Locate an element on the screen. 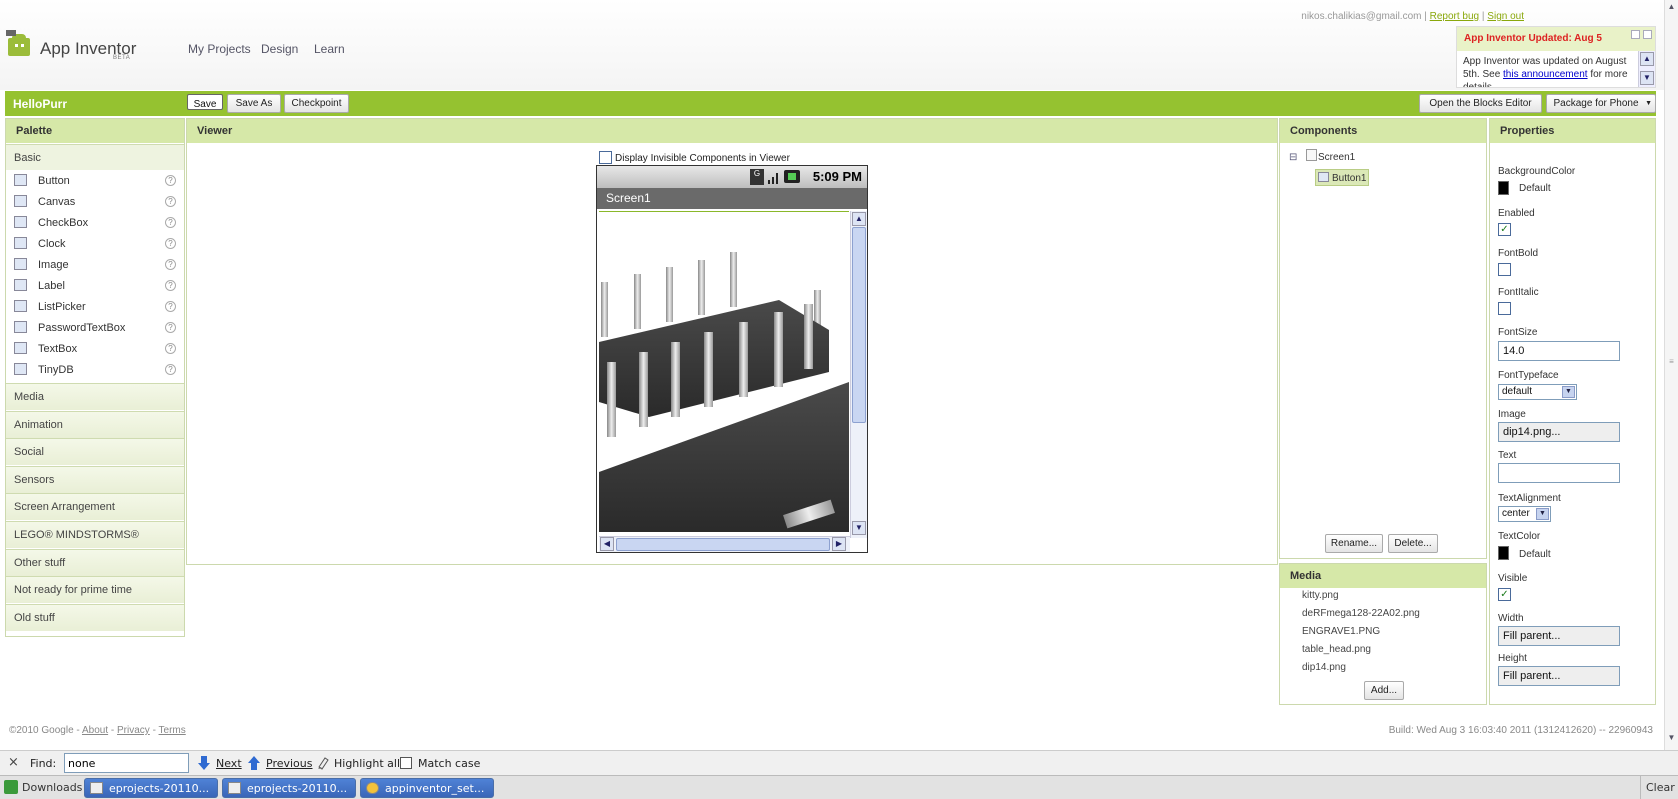 This screenshot has width=1678, height=799. match-case-checkbox is located at coordinates (406, 763).